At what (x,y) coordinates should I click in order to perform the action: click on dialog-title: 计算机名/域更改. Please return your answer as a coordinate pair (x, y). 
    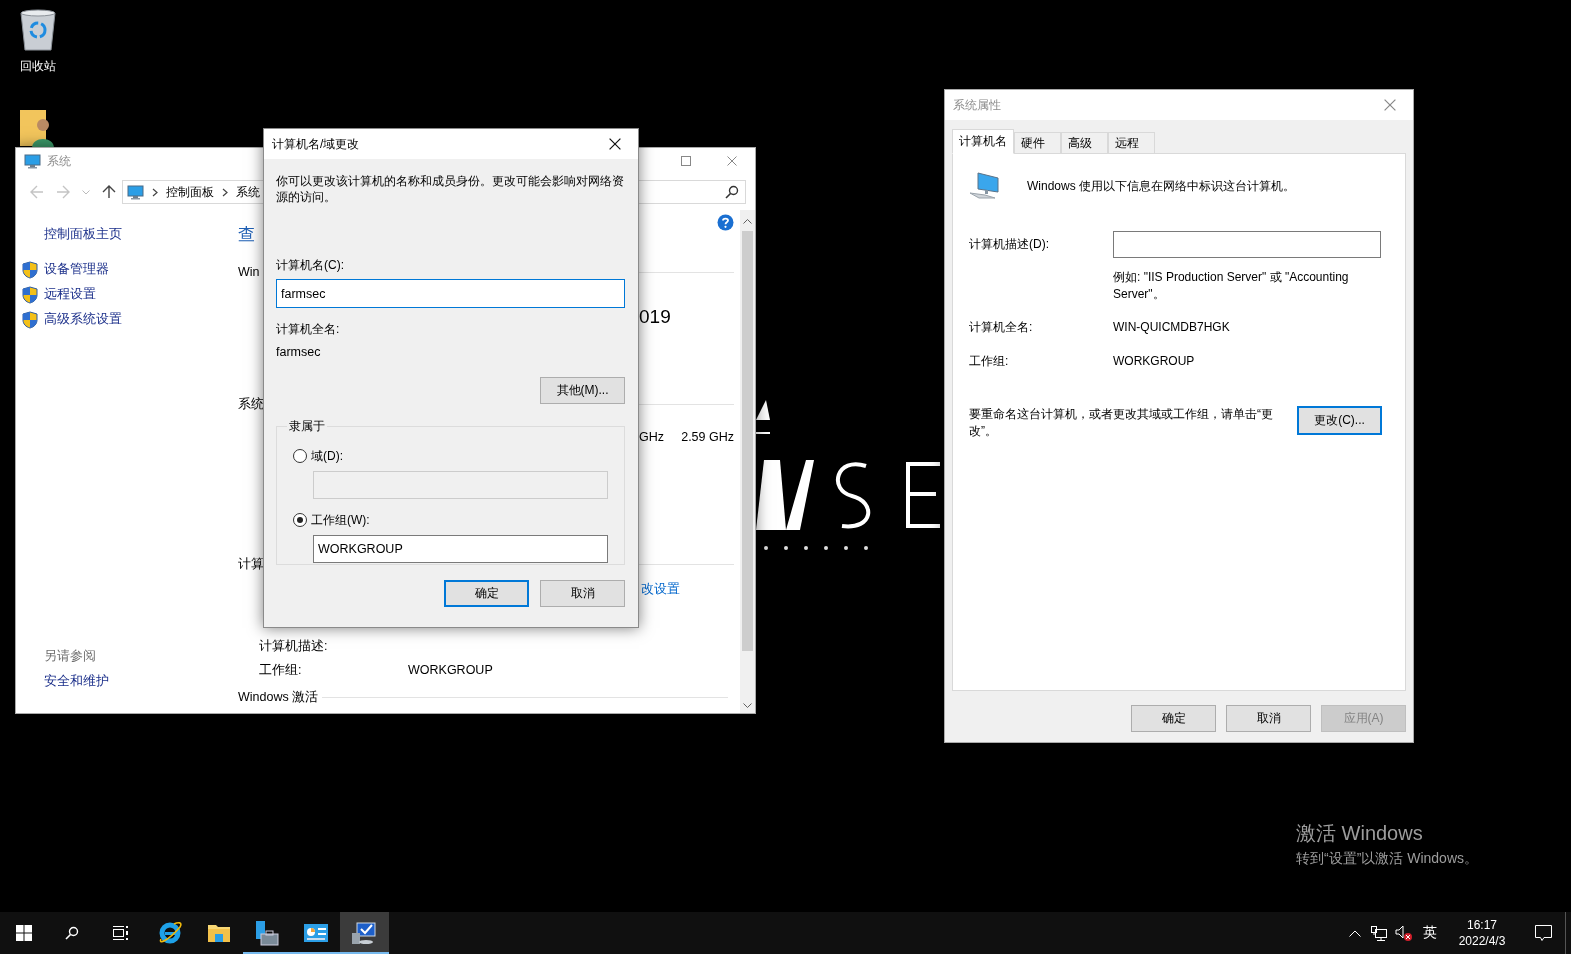
    Looking at the image, I should click on (316, 144).